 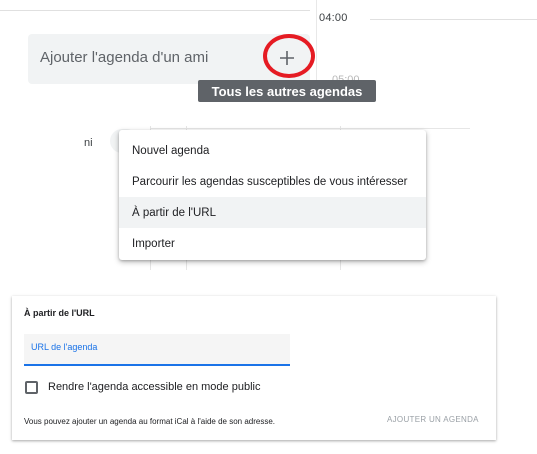 What do you see at coordinates (272, 243) in the screenshot?
I see `menu-item-import: Importer` at bounding box center [272, 243].